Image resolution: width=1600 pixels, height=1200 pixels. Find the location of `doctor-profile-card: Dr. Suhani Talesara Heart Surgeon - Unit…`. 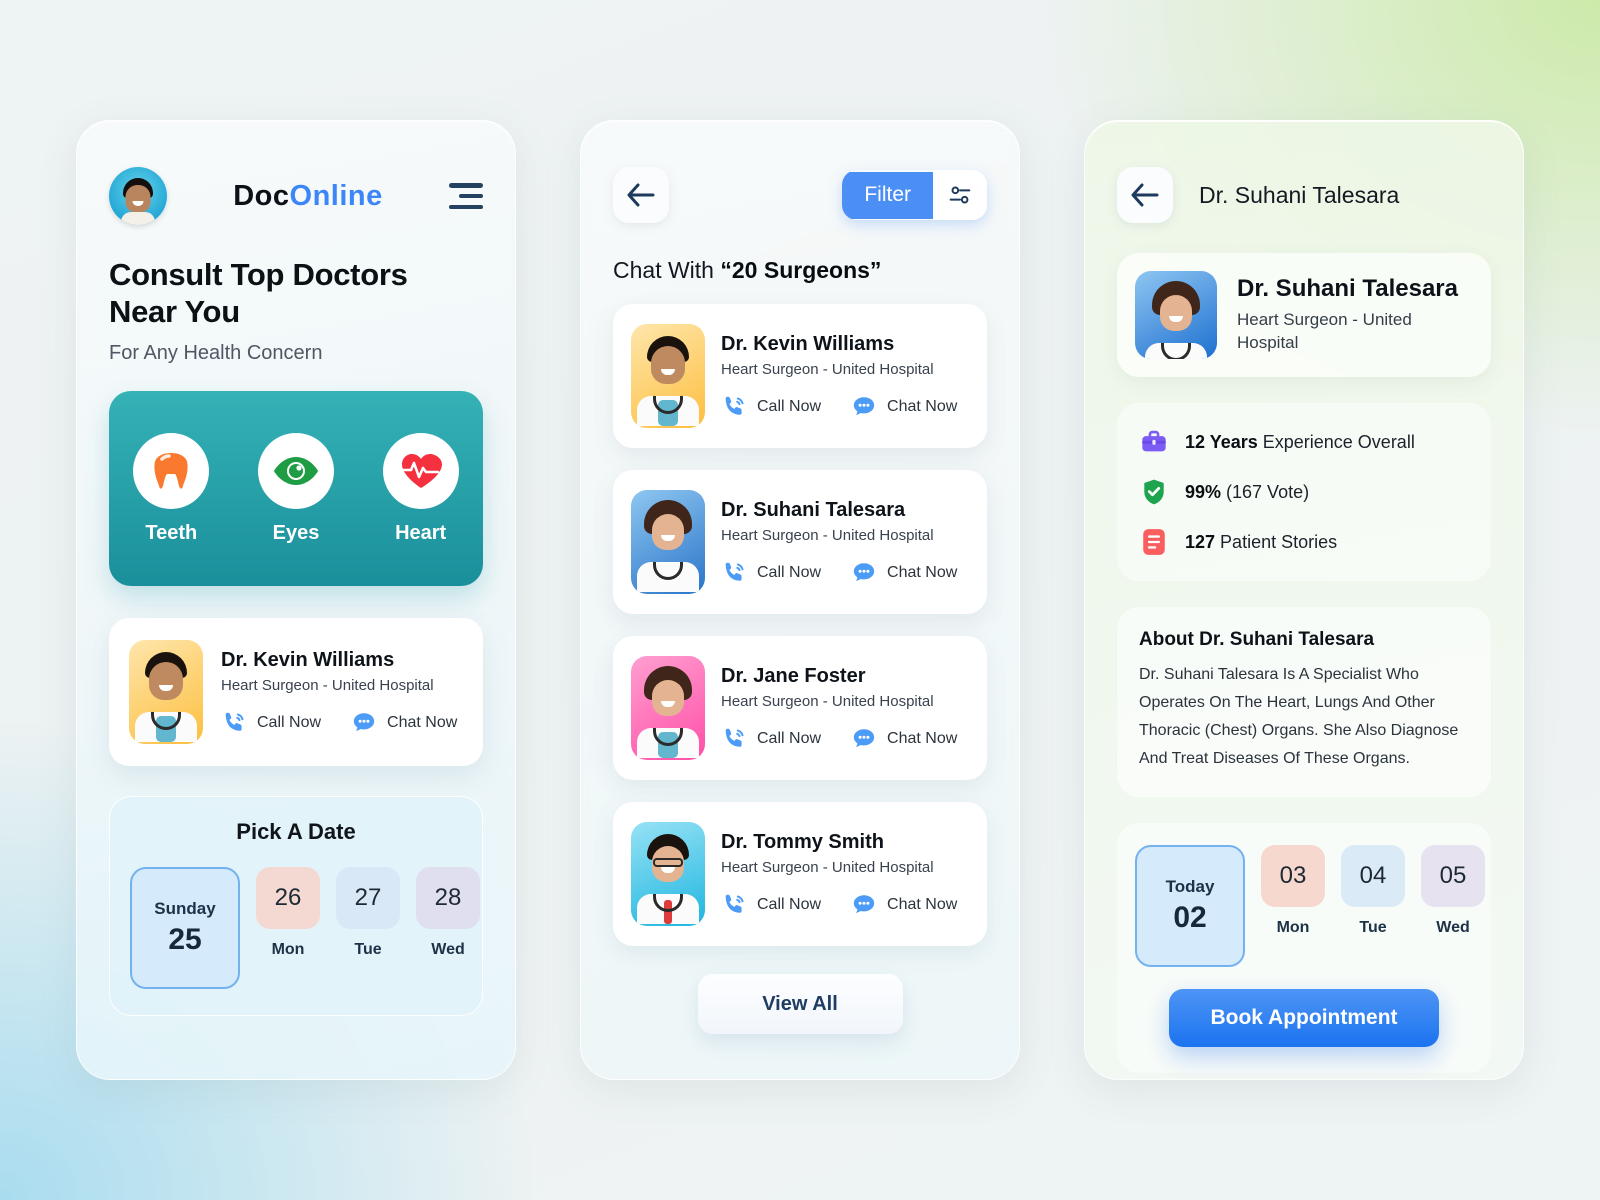

doctor-profile-card: Dr. Suhani Talesara Heart Surgeon - Unit… is located at coordinates (1304, 315).